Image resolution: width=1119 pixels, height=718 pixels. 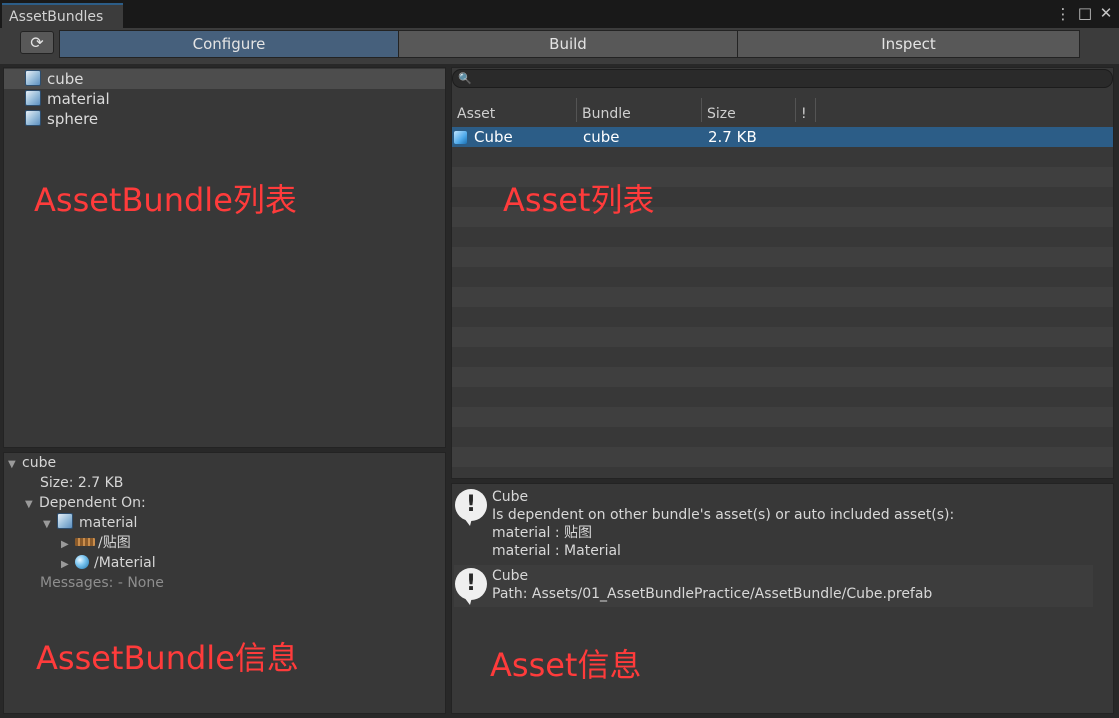 What do you see at coordinates (82, 562) in the screenshot?
I see `material-sphere-icon` at bounding box center [82, 562].